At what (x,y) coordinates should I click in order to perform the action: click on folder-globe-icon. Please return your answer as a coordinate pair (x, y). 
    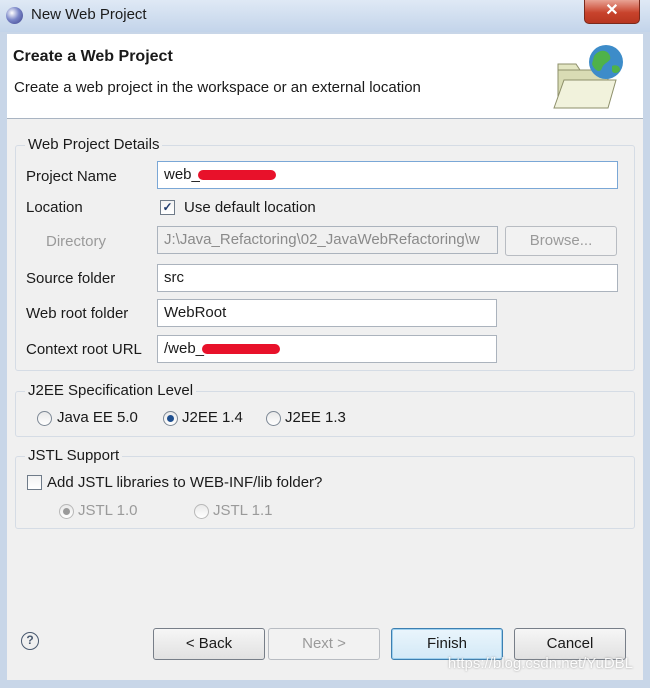
    Looking at the image, I should click on (588, 77).